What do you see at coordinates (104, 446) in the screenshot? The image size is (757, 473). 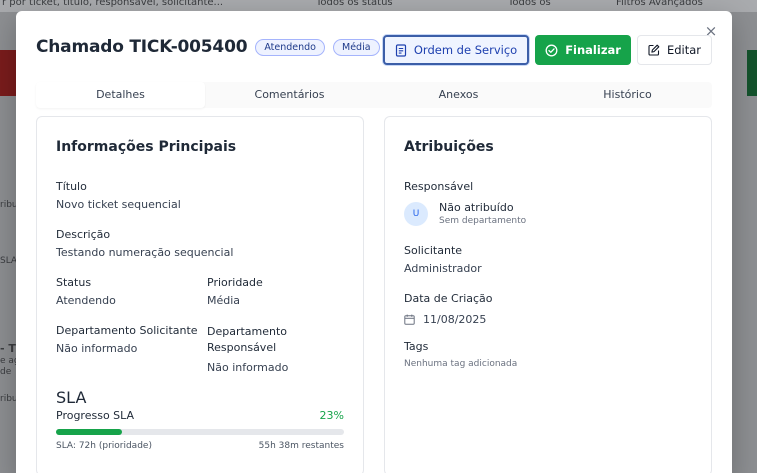 I see `sla-meta: SLA: 72h (prioridade)` at bounding box center [104, 446].